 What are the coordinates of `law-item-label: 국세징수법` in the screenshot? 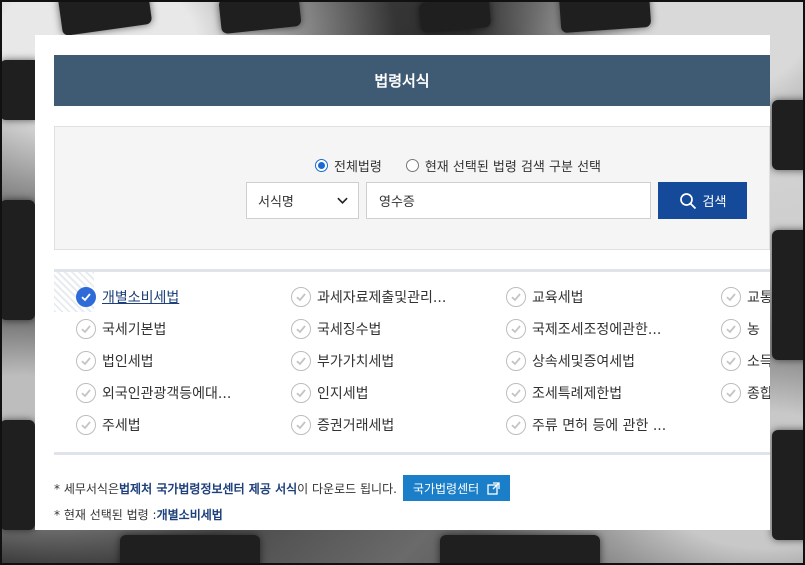 It's located at (349, 329).